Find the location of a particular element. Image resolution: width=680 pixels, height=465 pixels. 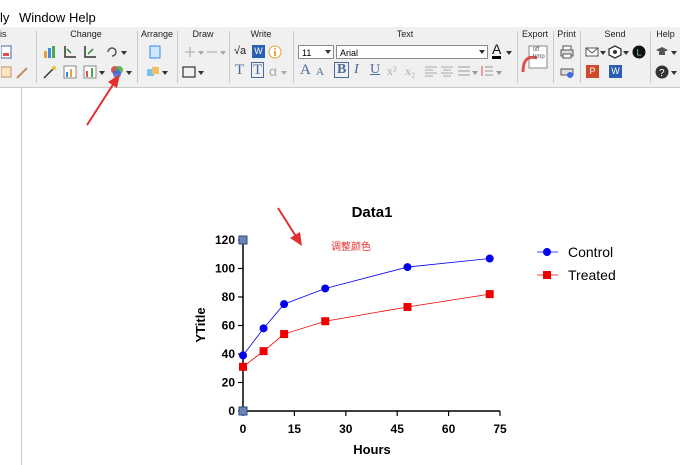

chart-xlabel: Hours is located at coordinates (372, 449).